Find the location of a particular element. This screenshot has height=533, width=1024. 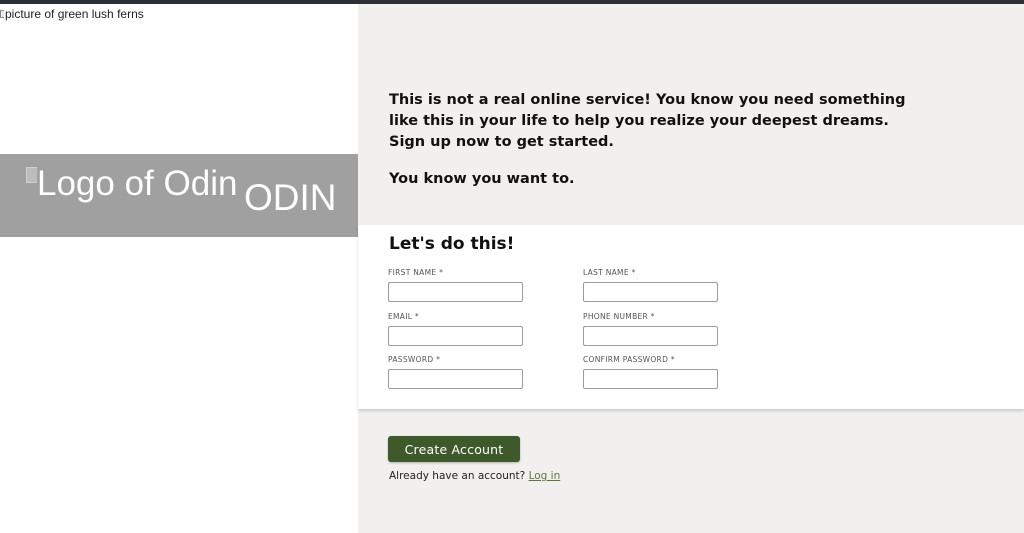

last-name-field: LAST NAME * is located at coordinates (650, 285).